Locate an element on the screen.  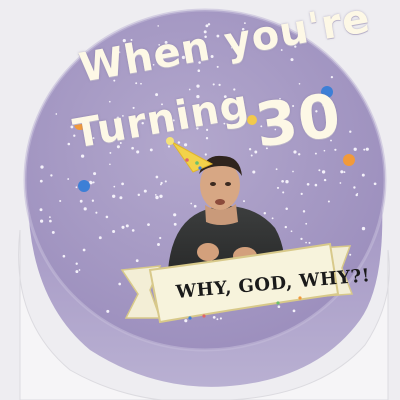
cake-text-number: 30 is located at coordinates (298, 121).